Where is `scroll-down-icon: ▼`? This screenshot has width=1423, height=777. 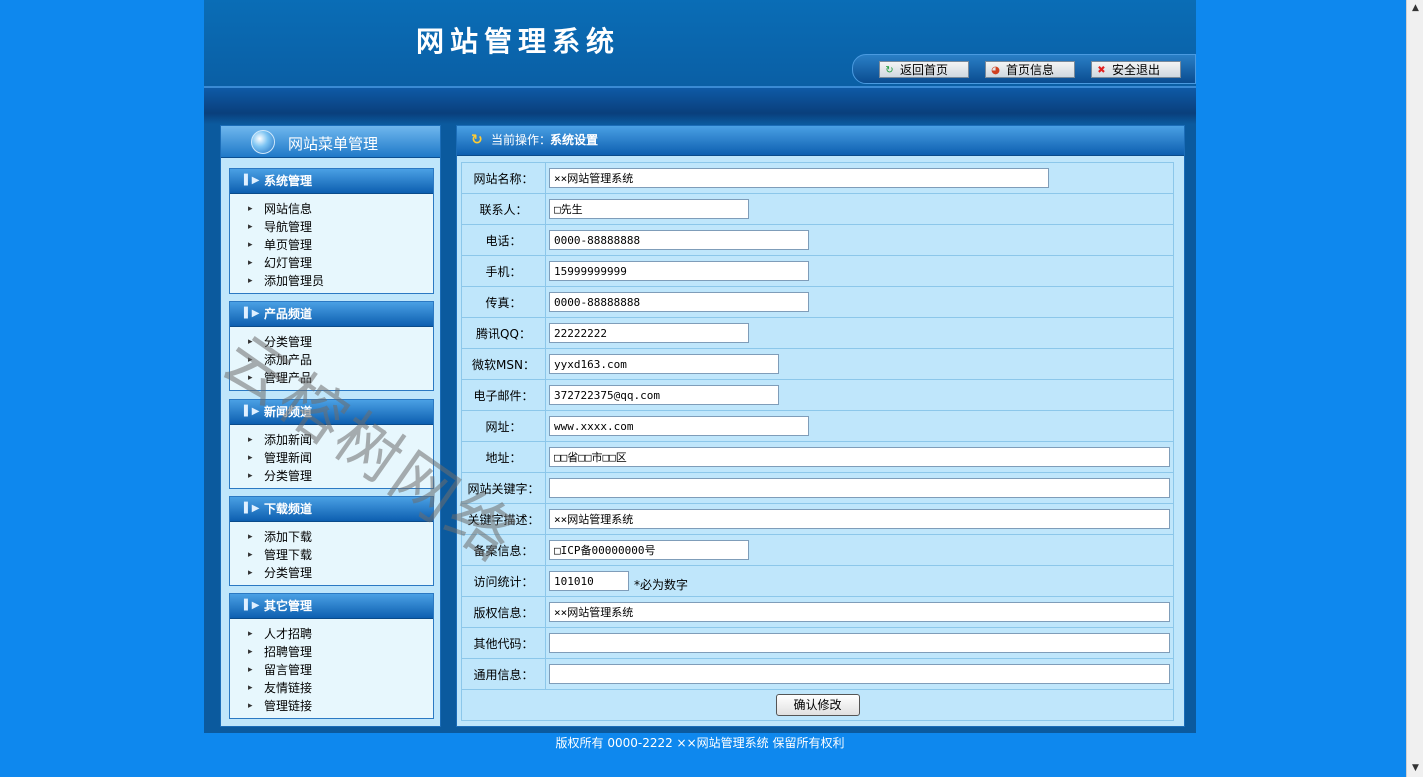
scroll-down-icon: ▼ is located at coordinates (1415, 768).